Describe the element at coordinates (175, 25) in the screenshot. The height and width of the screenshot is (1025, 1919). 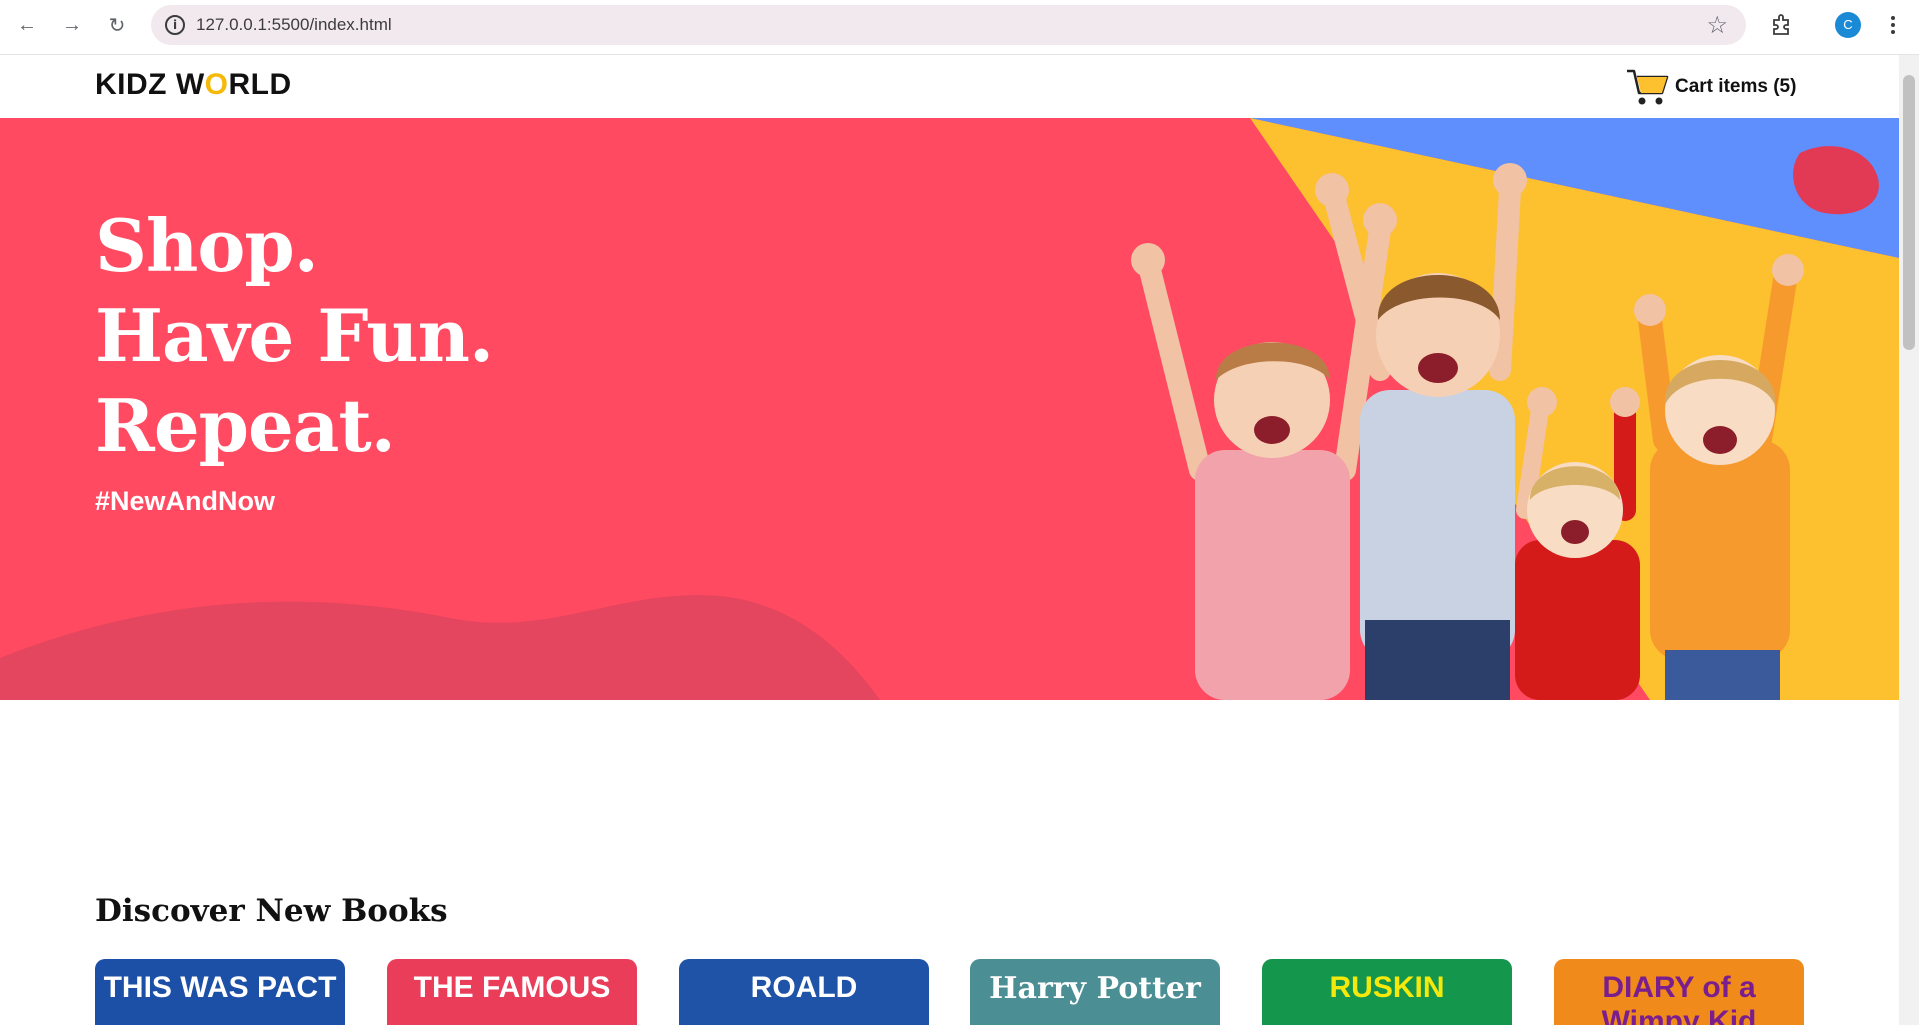
I see `site-info-icon: i` at that location.